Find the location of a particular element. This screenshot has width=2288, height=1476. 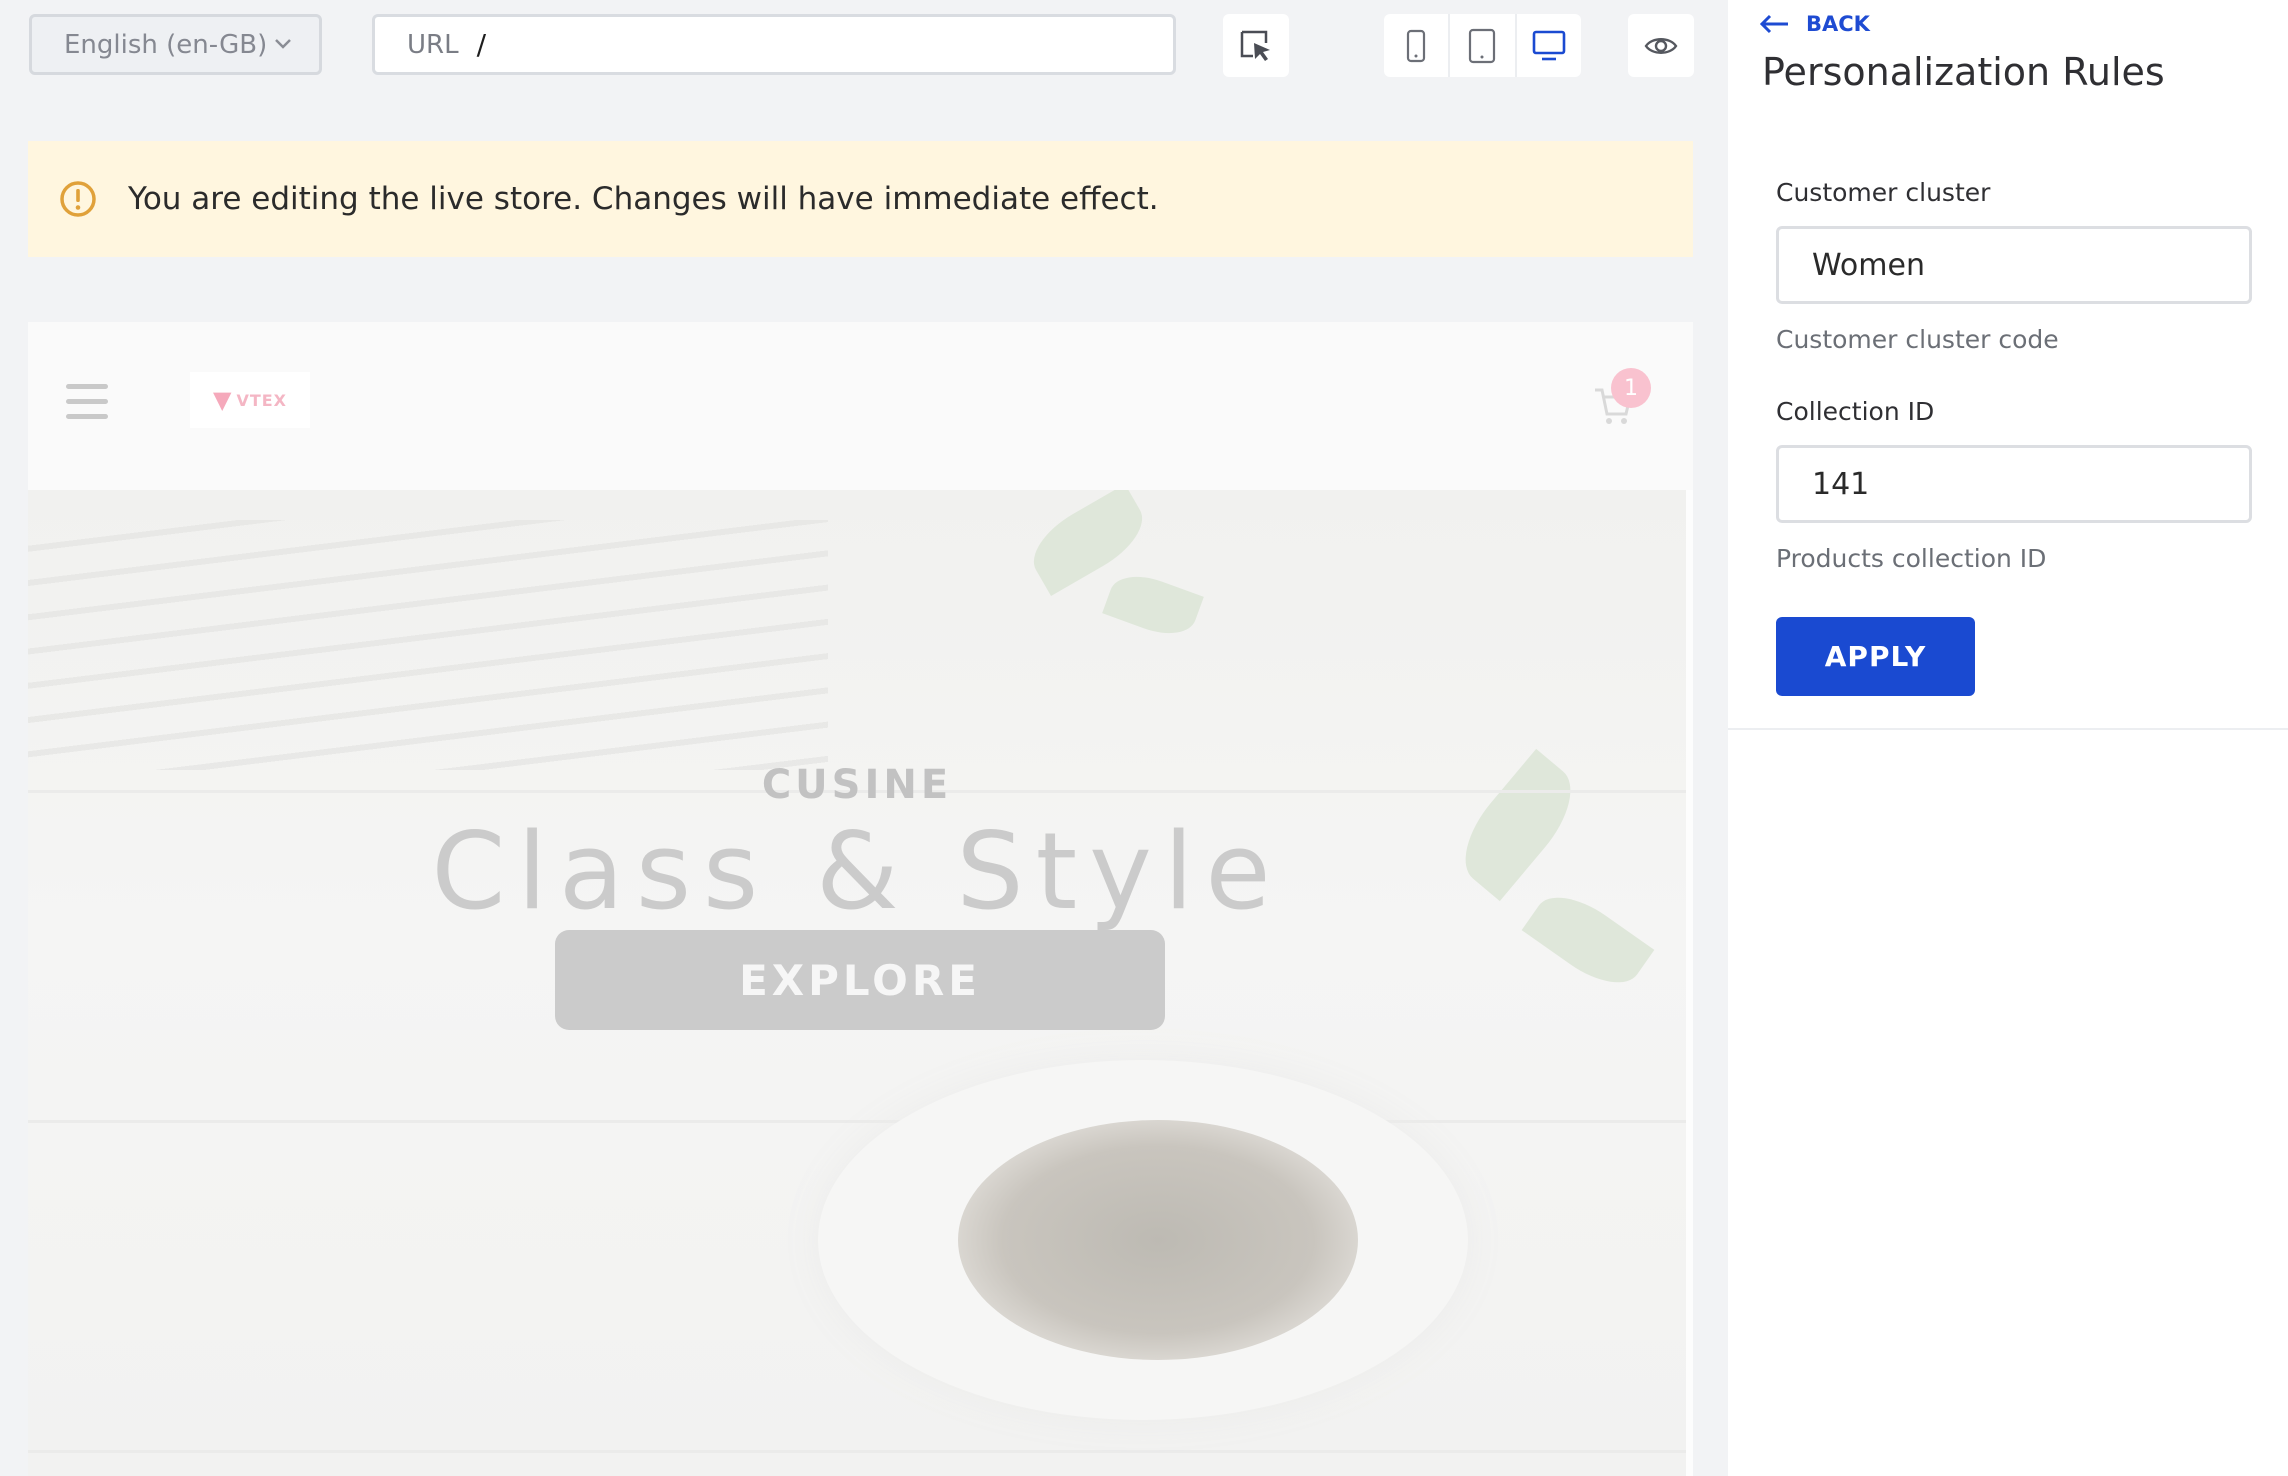

preview-button is located at coordinates (1661, 45).